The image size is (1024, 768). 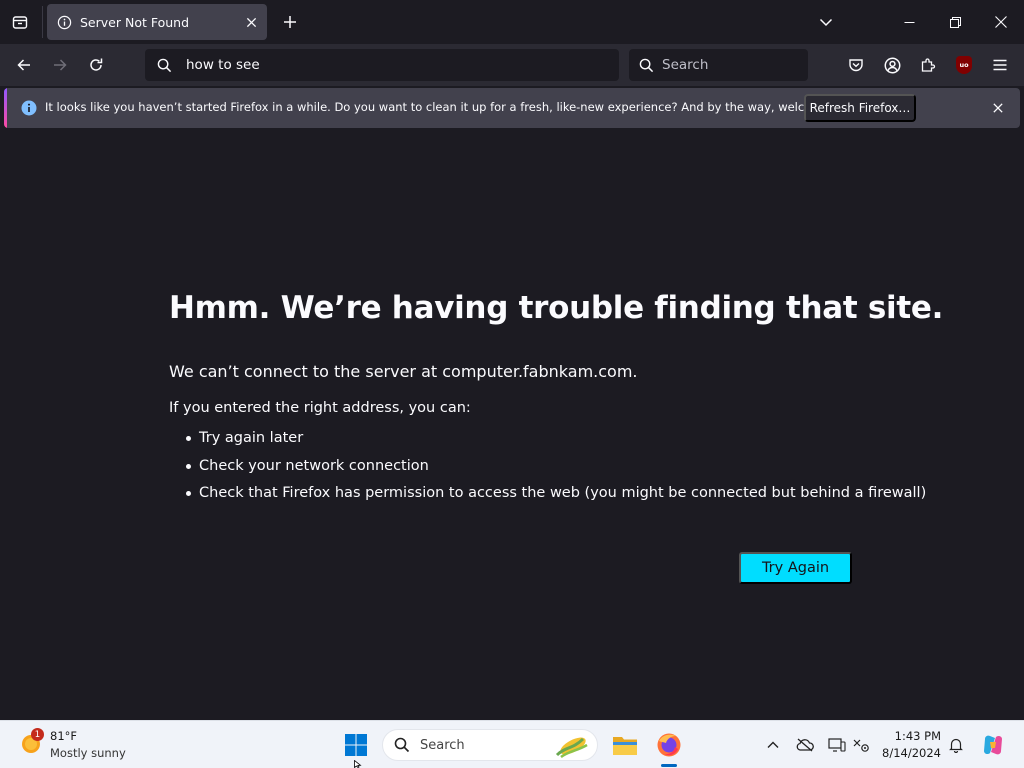 What do you see at coordinates (519, 442) in the screenshot?
I see `list-item: Try again later` at bounding box center [519, 442].